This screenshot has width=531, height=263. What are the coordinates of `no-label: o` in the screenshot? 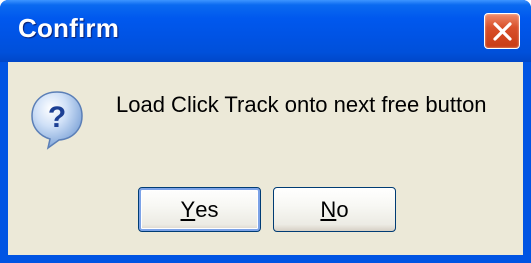 It's located at (342, 209).